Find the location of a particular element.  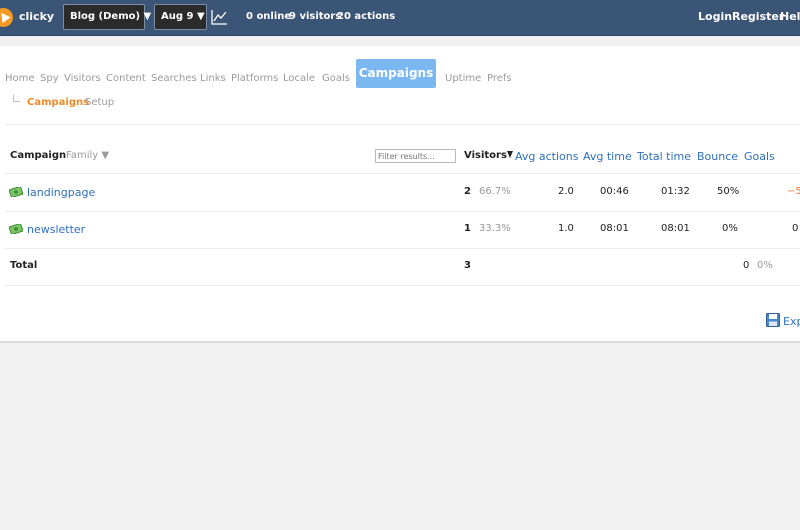

login-link: Login is located at coordinates (715, 16).